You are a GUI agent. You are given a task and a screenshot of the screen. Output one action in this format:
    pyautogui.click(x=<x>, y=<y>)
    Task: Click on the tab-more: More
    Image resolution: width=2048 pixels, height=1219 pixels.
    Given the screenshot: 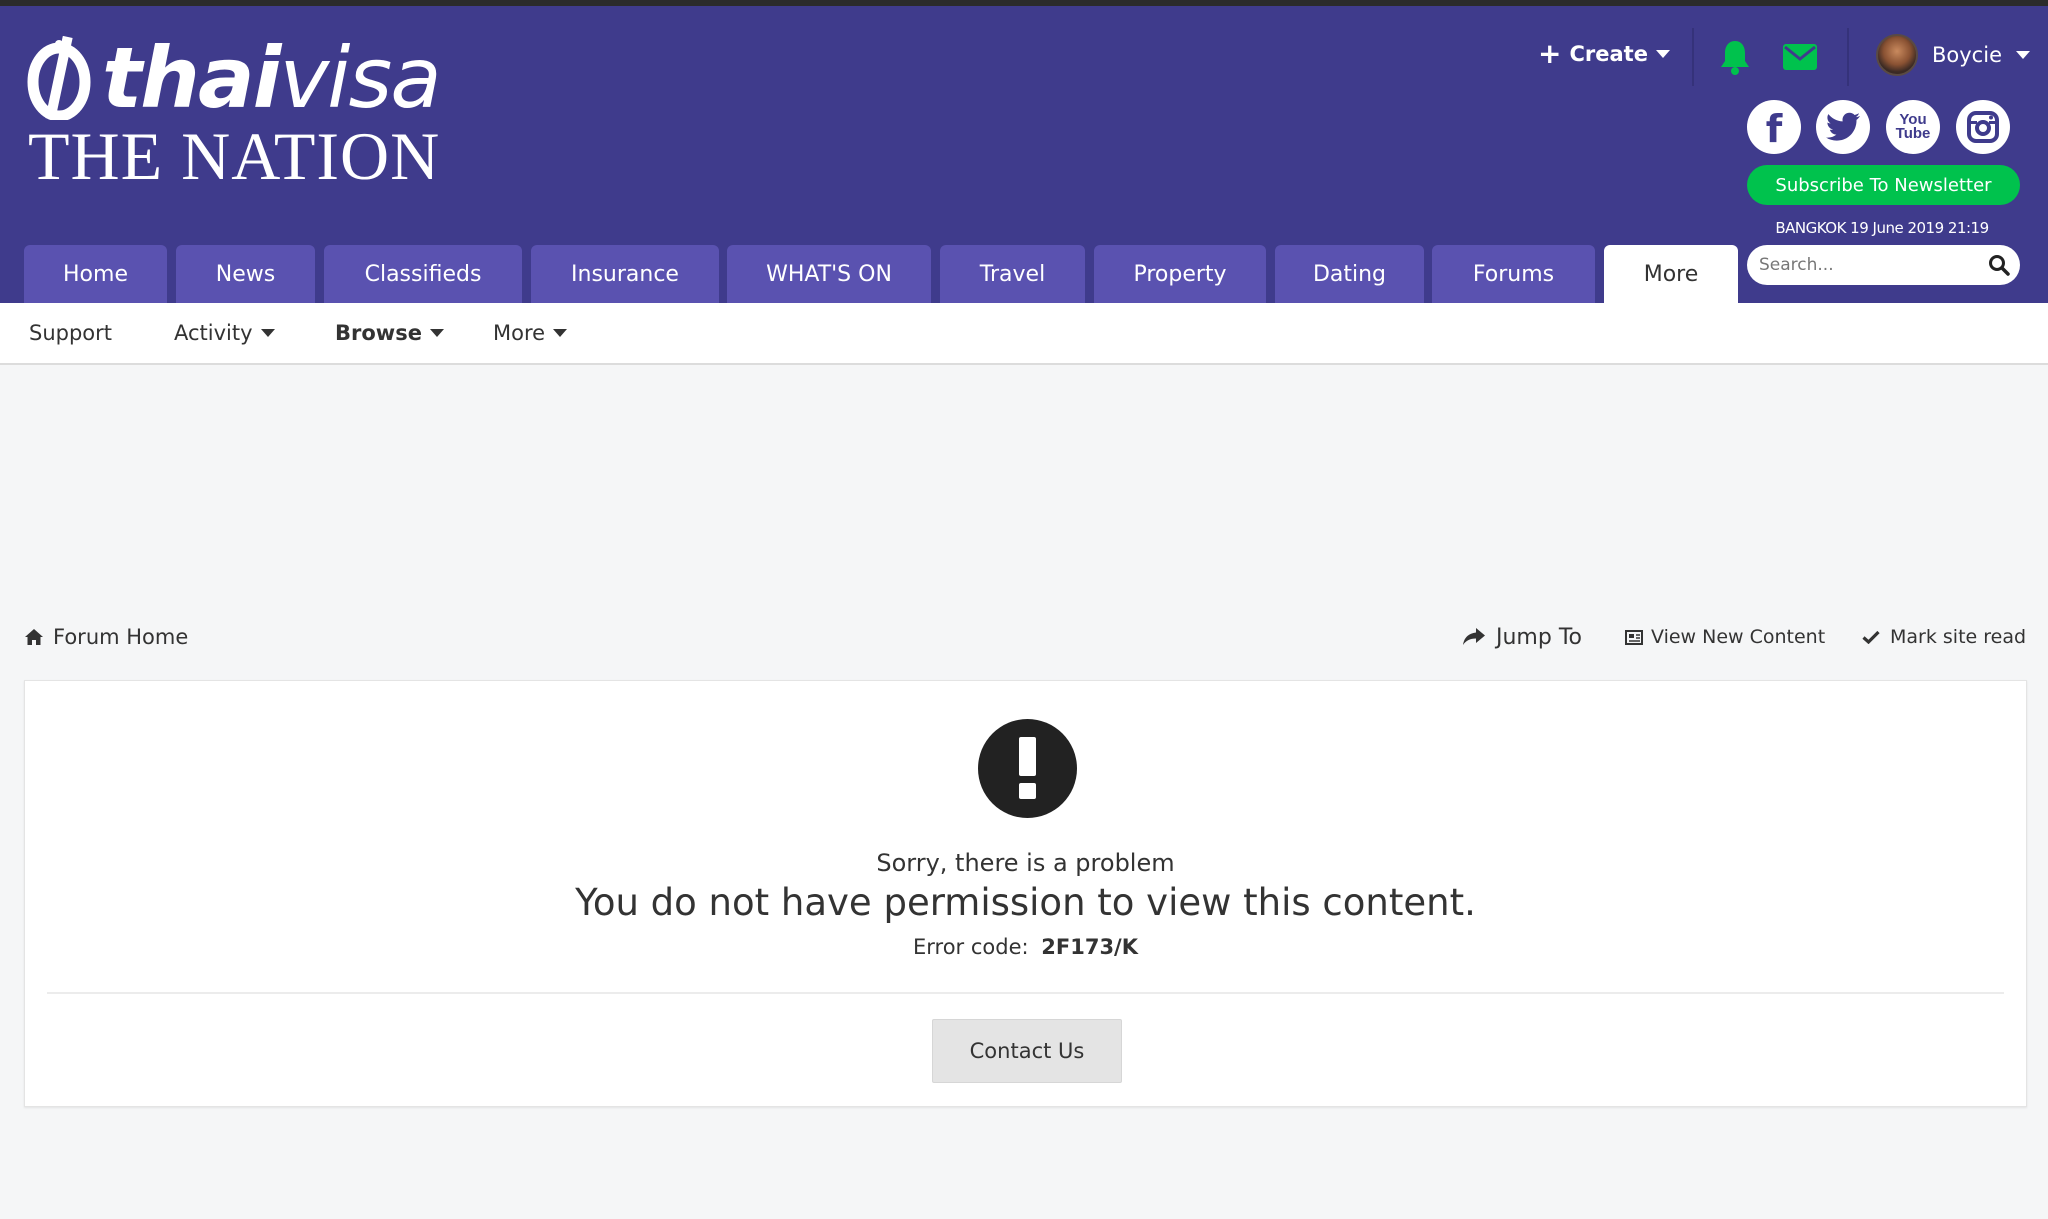 What is the action you would take?
    pyautogui.click(x=1671, y=274)
    